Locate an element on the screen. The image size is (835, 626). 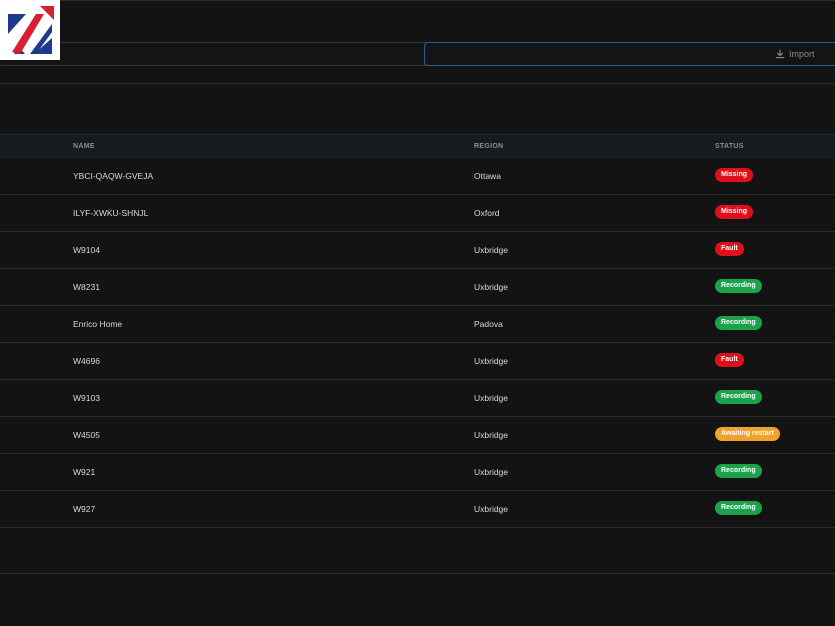
device-name: W8231 is located at coordinates (86, 287).